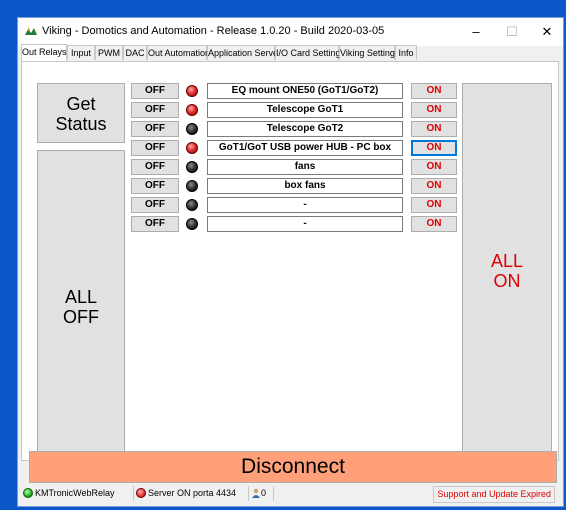  What do you see at coordinates (406, 52) in the screenshot?
I see `tab-info: Info` at bounding box center [406, 52].